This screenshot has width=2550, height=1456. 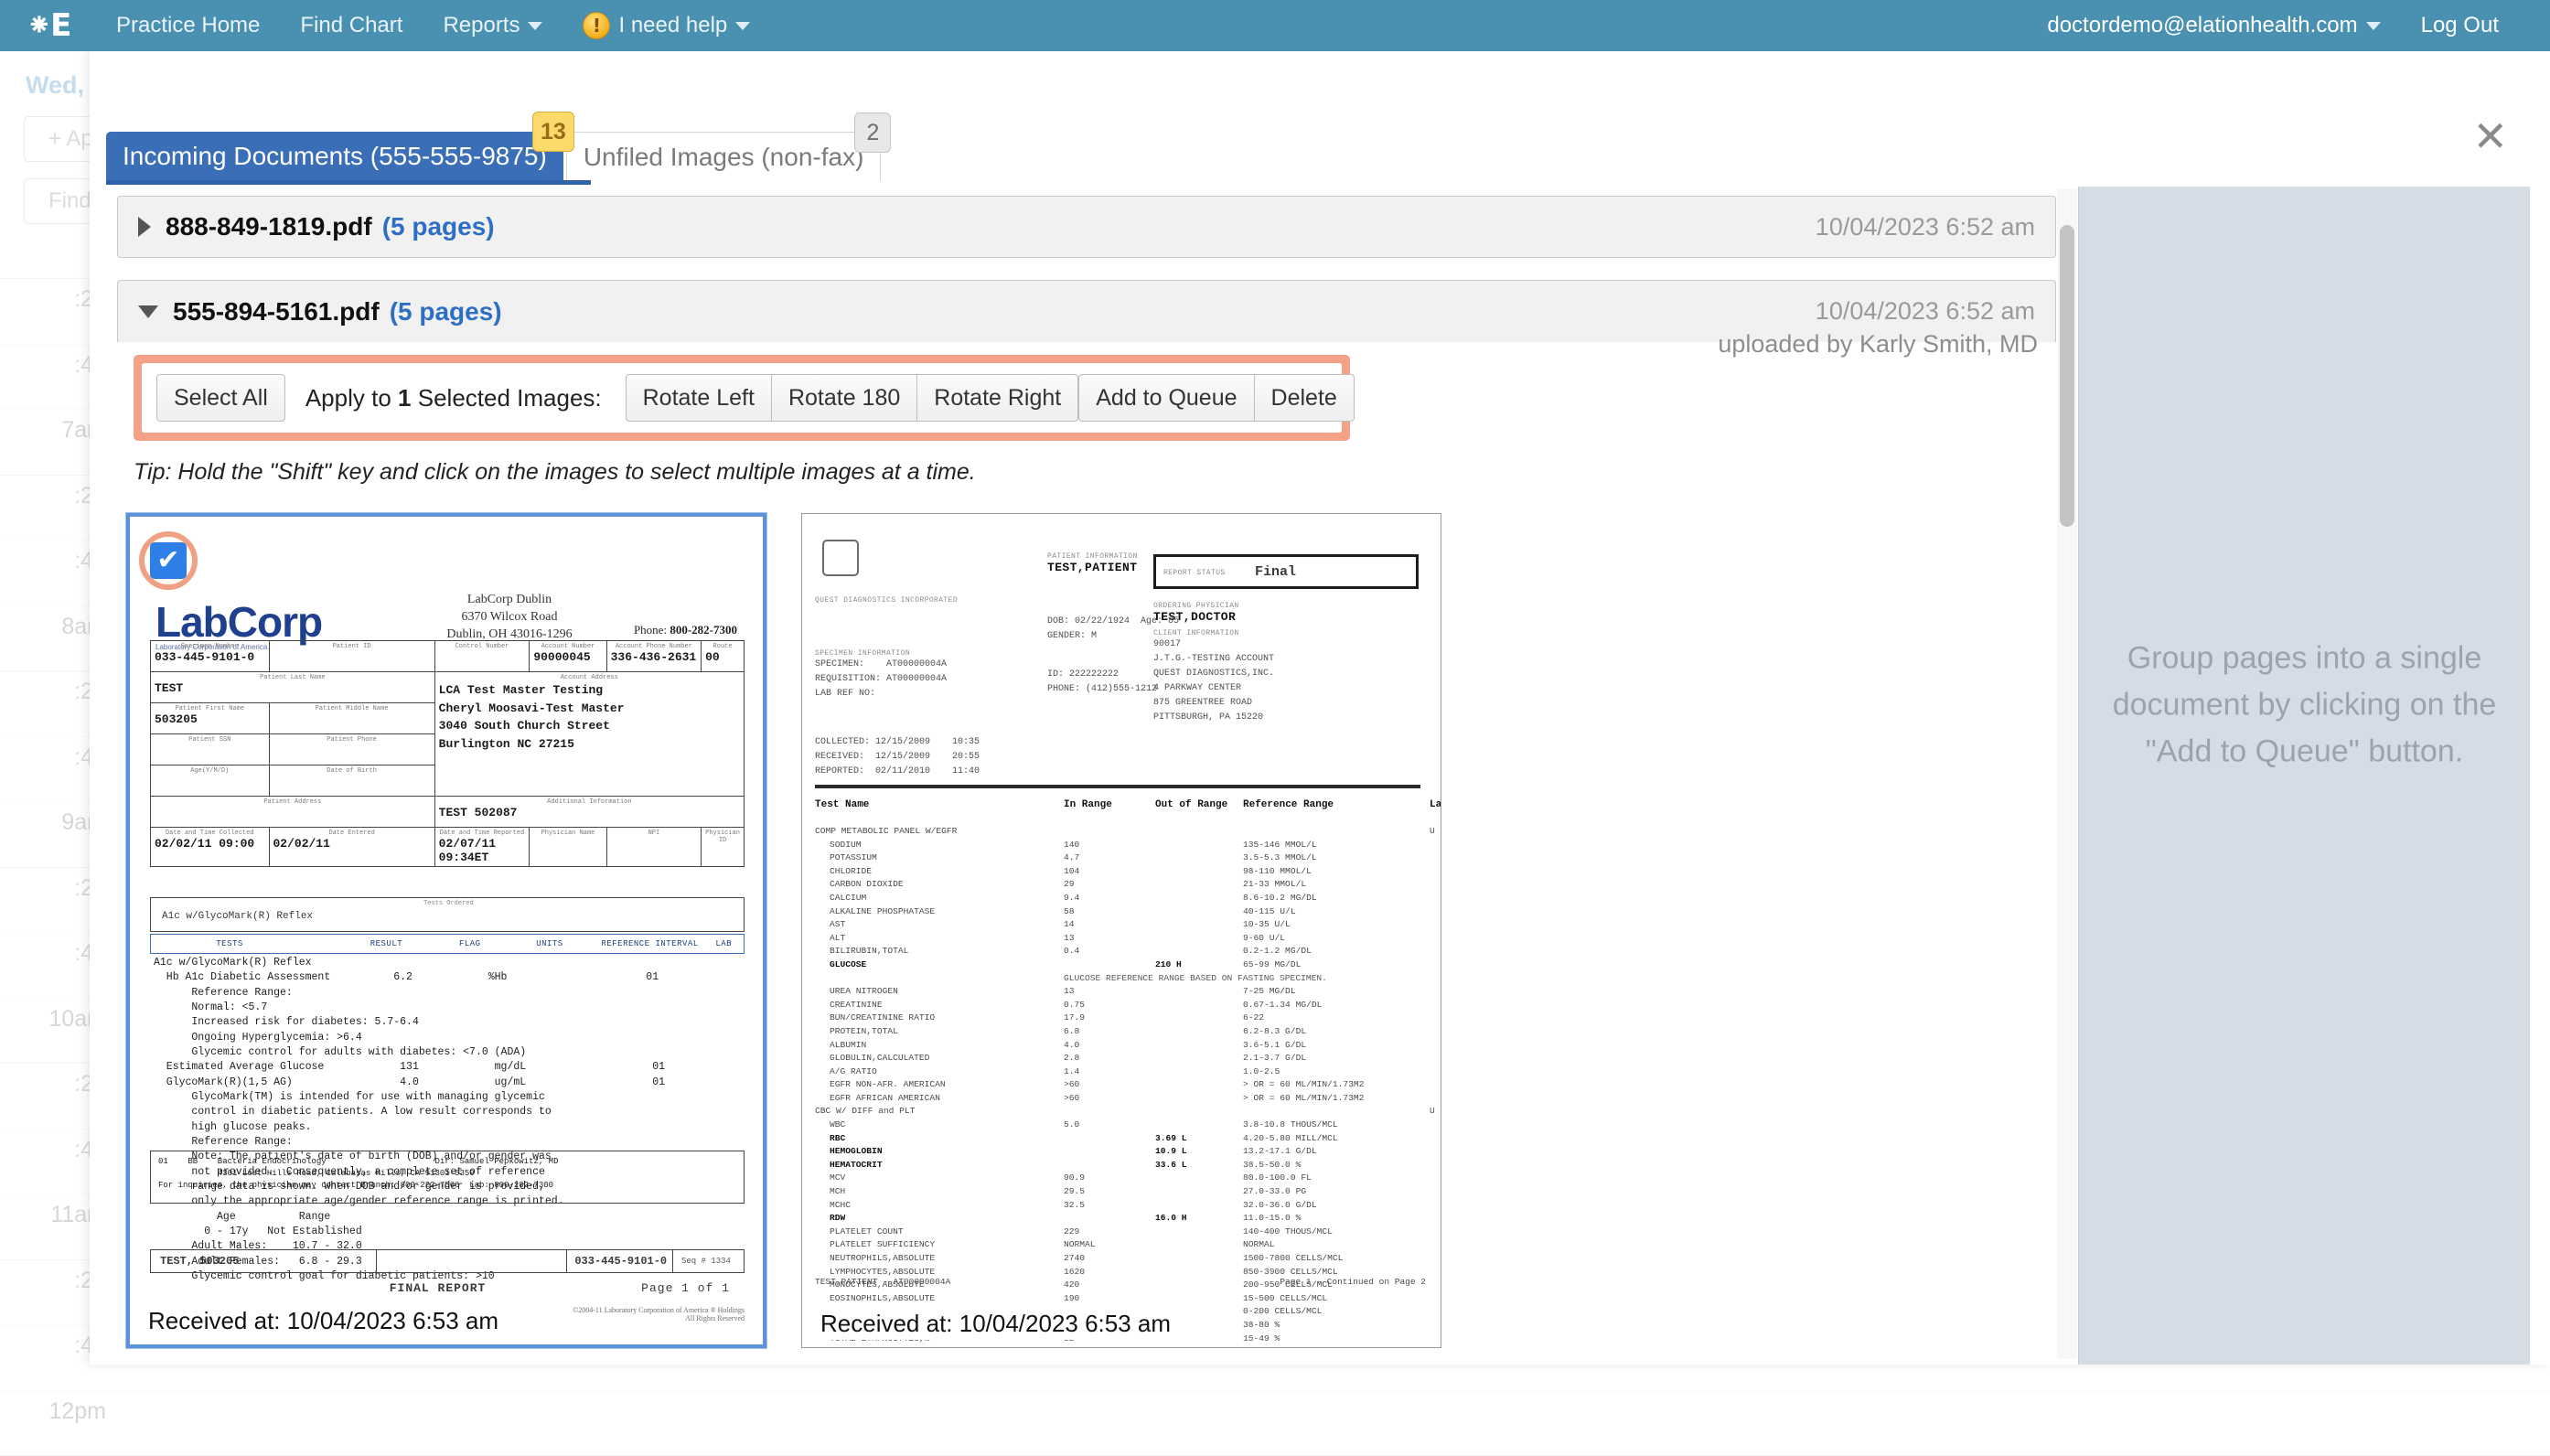 I want to click on column-header: LAB, so click(x=723, y=943).